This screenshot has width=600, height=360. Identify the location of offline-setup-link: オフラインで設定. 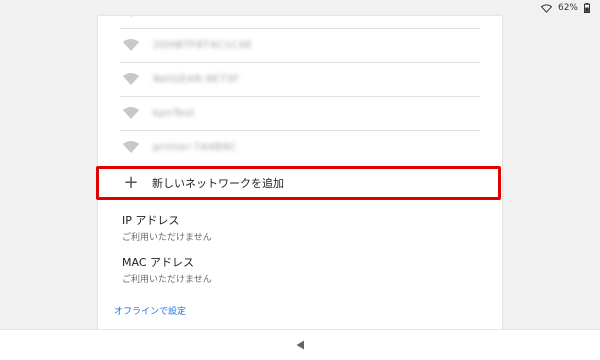
(150, 310).